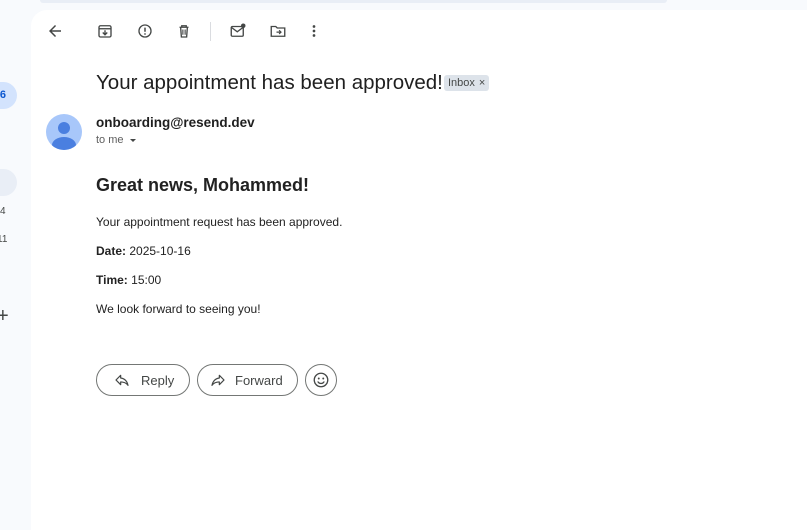 The height and width of the screenshot is (530, 807). I want to click on inbox-label-chip: Inbox ×, so click(467, 83).